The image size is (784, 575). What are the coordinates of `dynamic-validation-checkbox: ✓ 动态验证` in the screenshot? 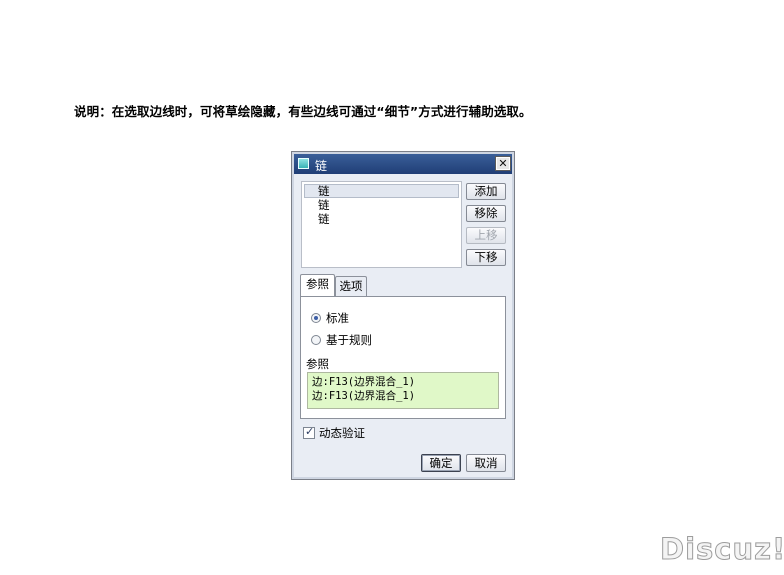 It's located at (334, 433).